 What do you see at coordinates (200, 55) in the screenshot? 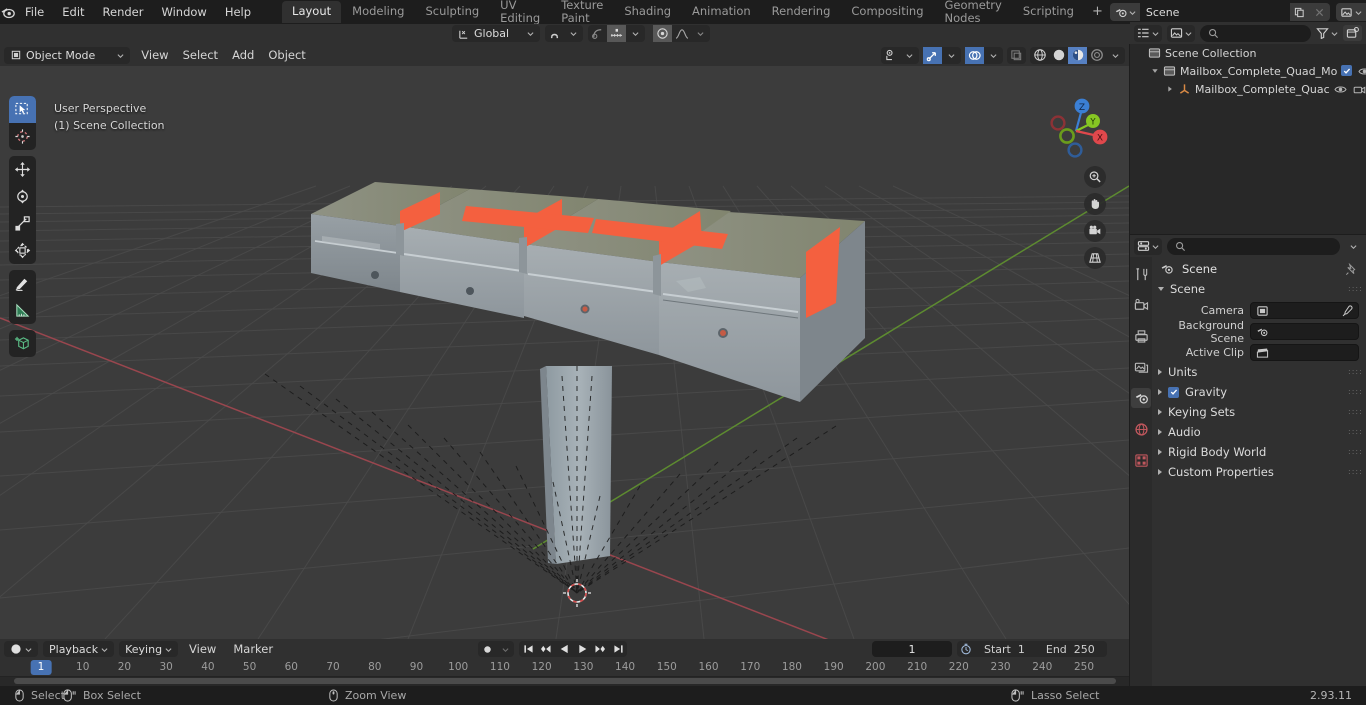
I see `viewport-menu-select: Select` at bounding box center [200, 55].